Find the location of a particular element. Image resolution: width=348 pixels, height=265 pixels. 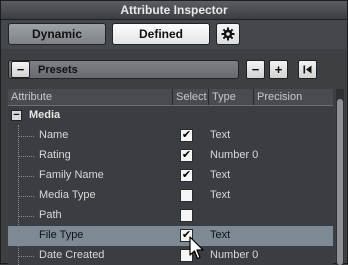

vertical-scrollbar is located at coordinates (340, 177).